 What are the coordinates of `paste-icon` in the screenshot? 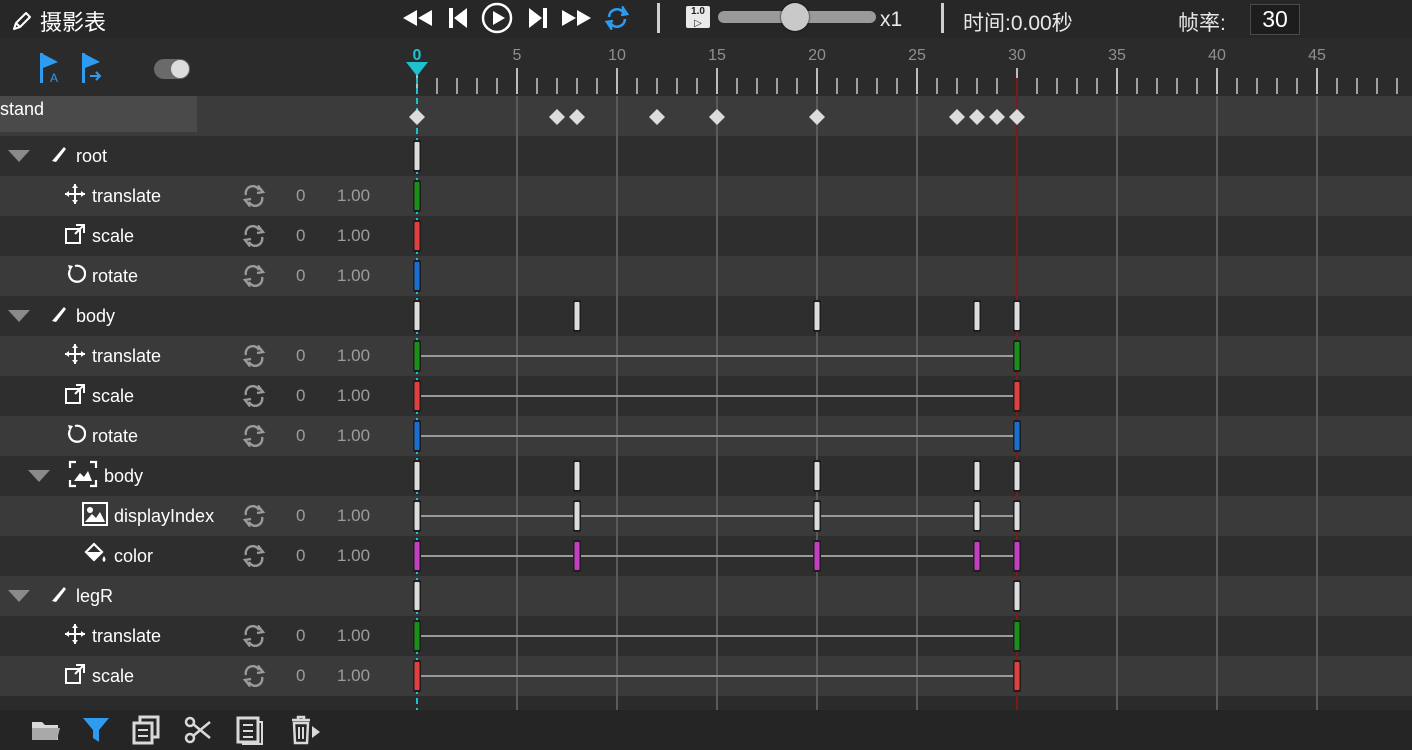 It's located at (249, 730).